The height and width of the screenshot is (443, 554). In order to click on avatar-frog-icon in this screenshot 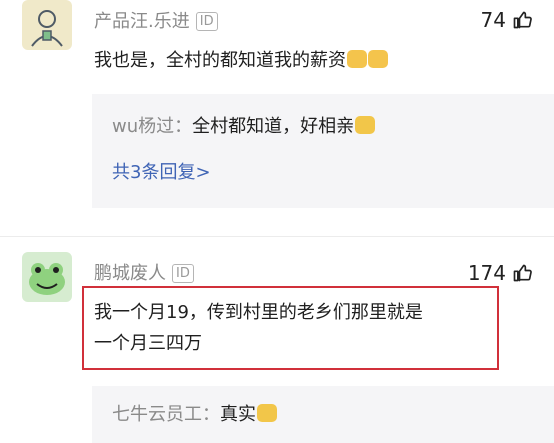, I will do `click(47, 277)`.